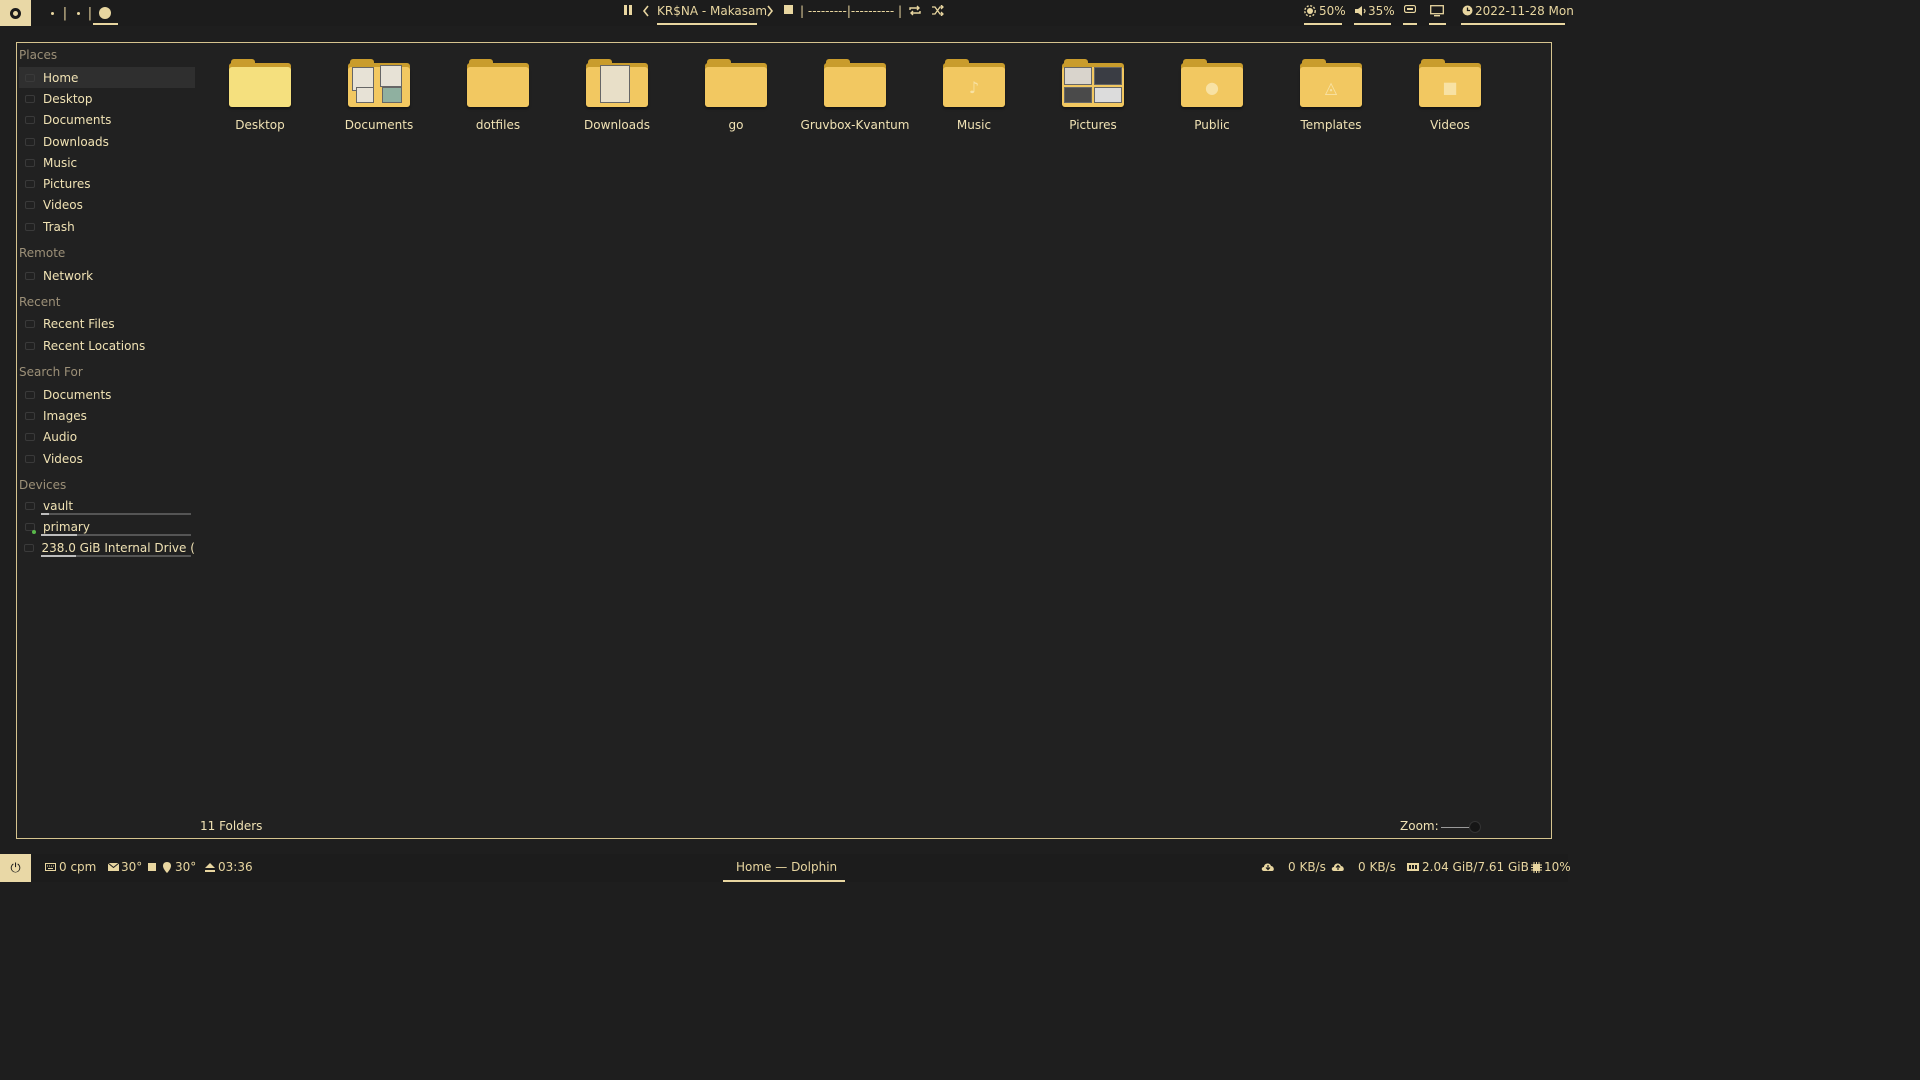  Describe the element at coordinates (107, 77) in the screenshot. I see `sidebar-item-home: Home` at that location.